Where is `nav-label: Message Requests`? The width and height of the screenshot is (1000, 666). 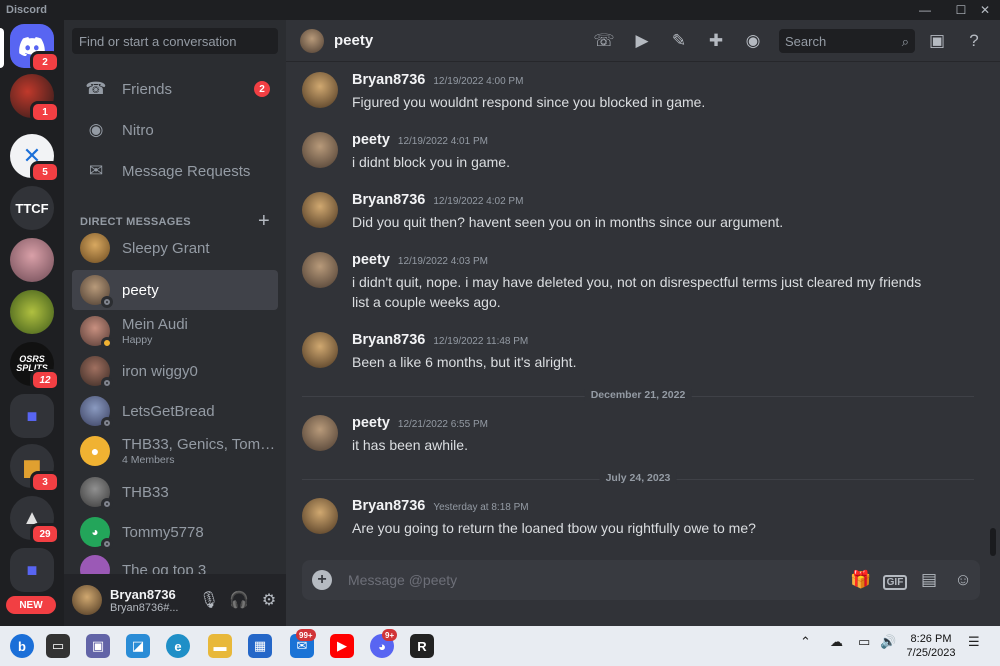
nav-label: Message Requests is located at coordinates (186, 171).